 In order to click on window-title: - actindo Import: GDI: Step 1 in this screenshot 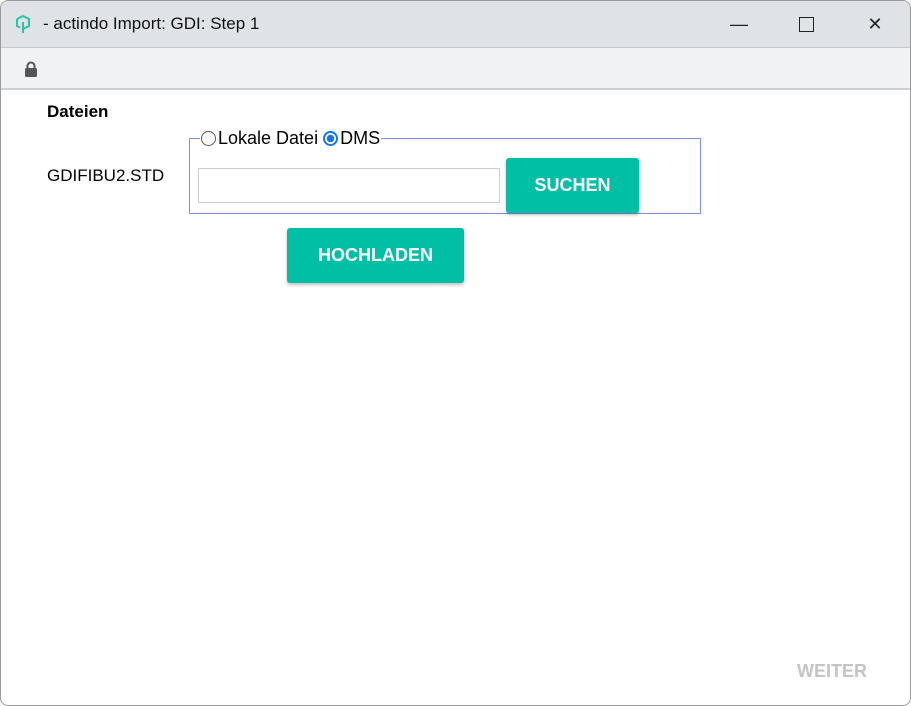, I will do `click(151, 23)`.